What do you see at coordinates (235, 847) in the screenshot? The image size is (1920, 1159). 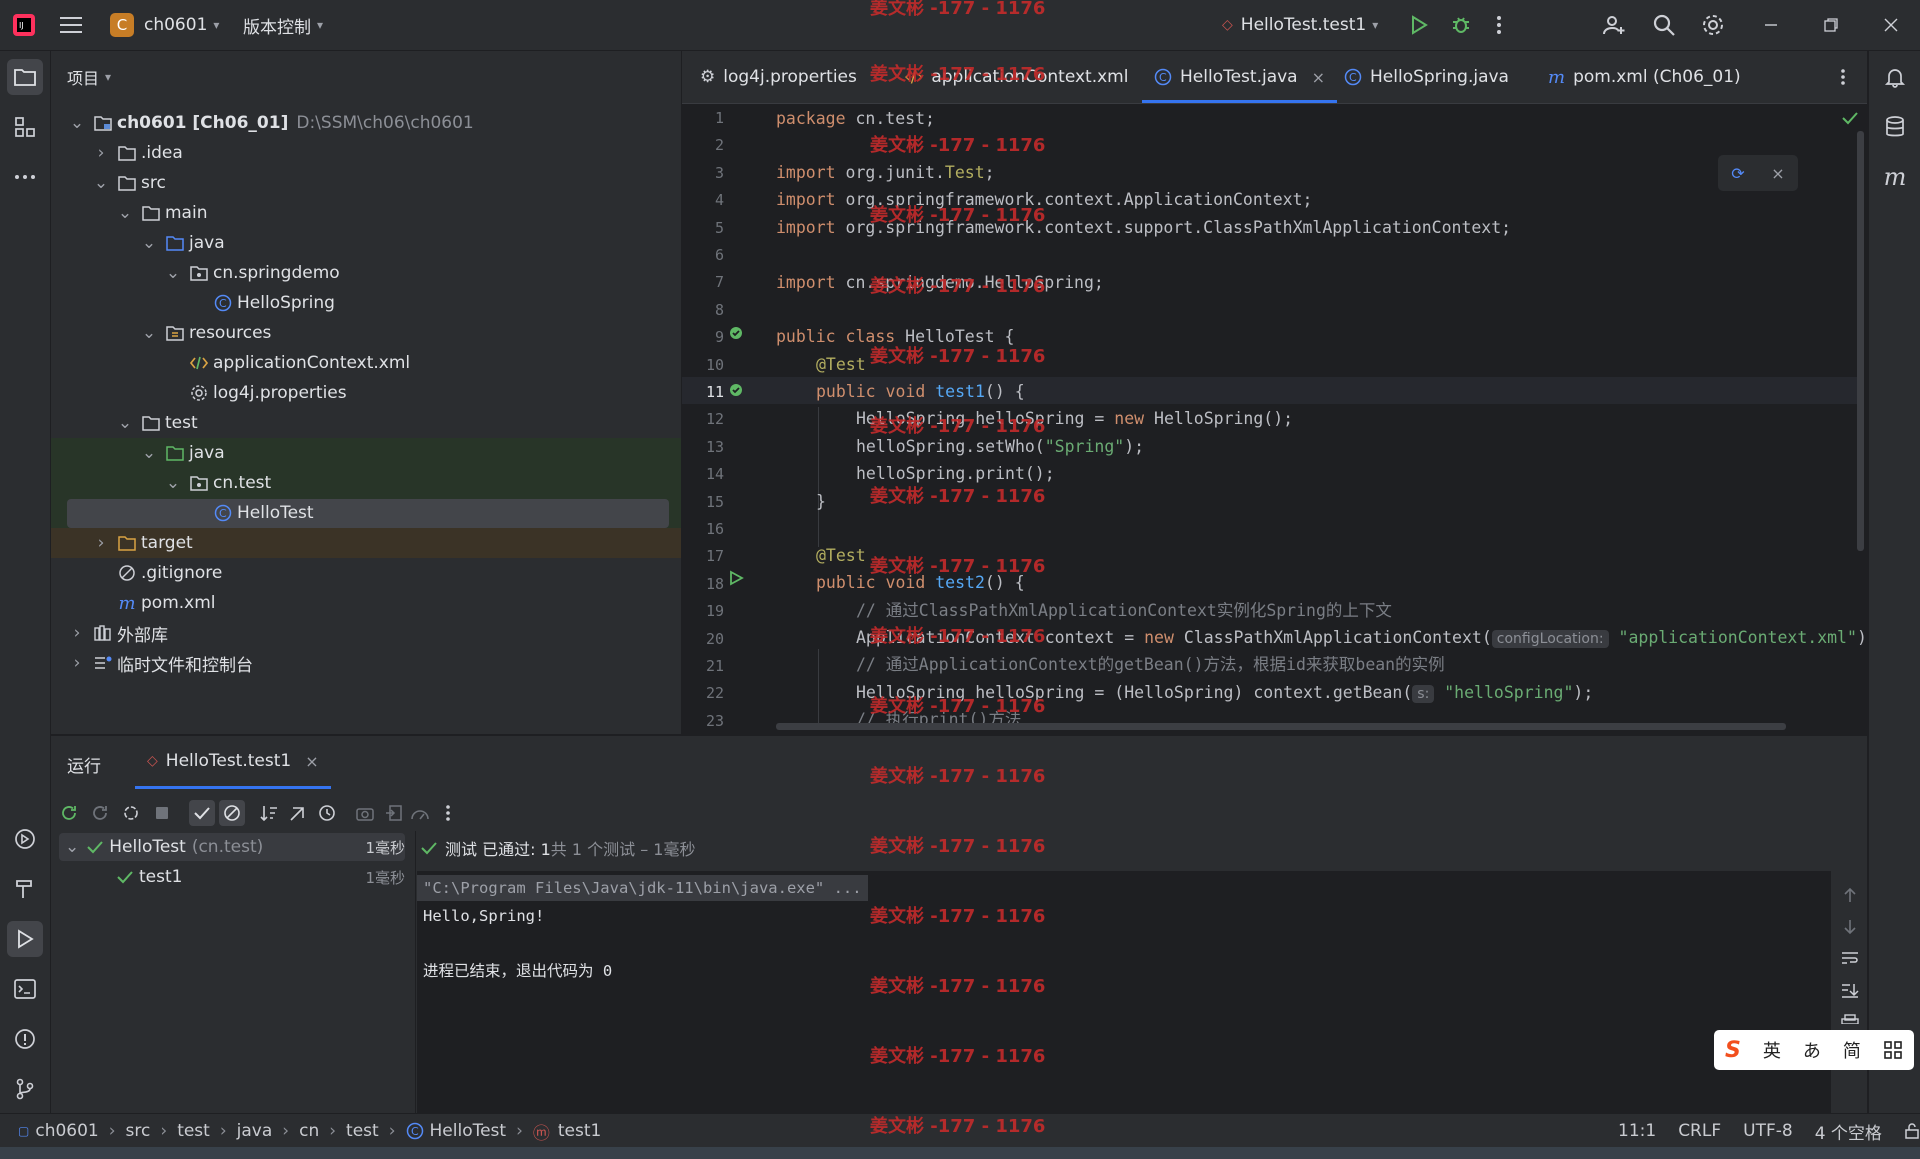 I see `test-suite-row: ⌄ HelloTest (cn.test) 1毫秒` at bounding box center [235, 847].